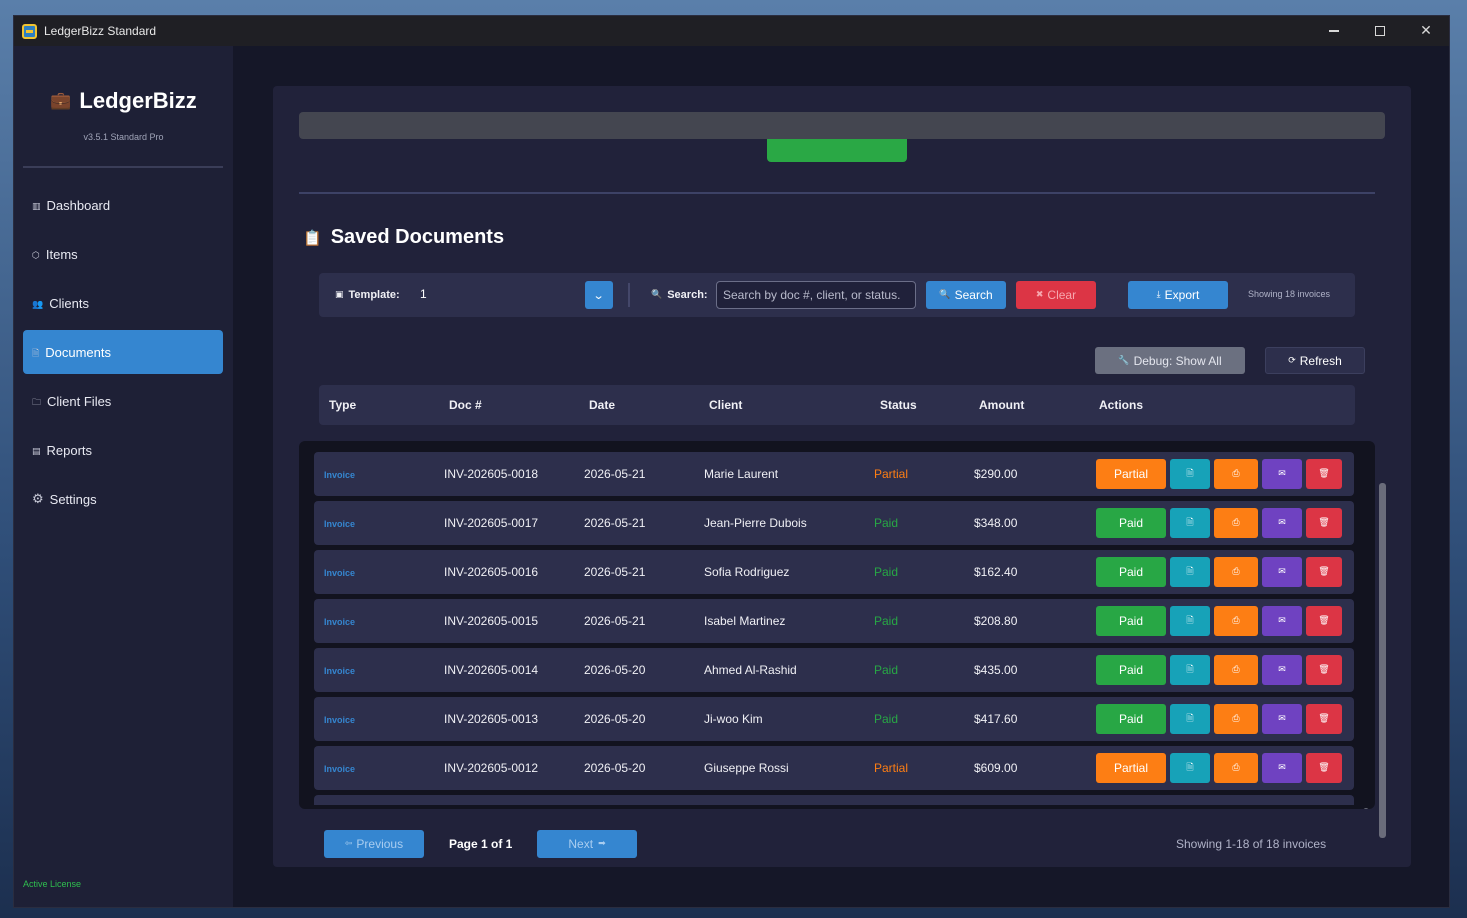  Describe the element at coordinates (996, 670) in the screenshot. I see `amount: $435.00` at that location.